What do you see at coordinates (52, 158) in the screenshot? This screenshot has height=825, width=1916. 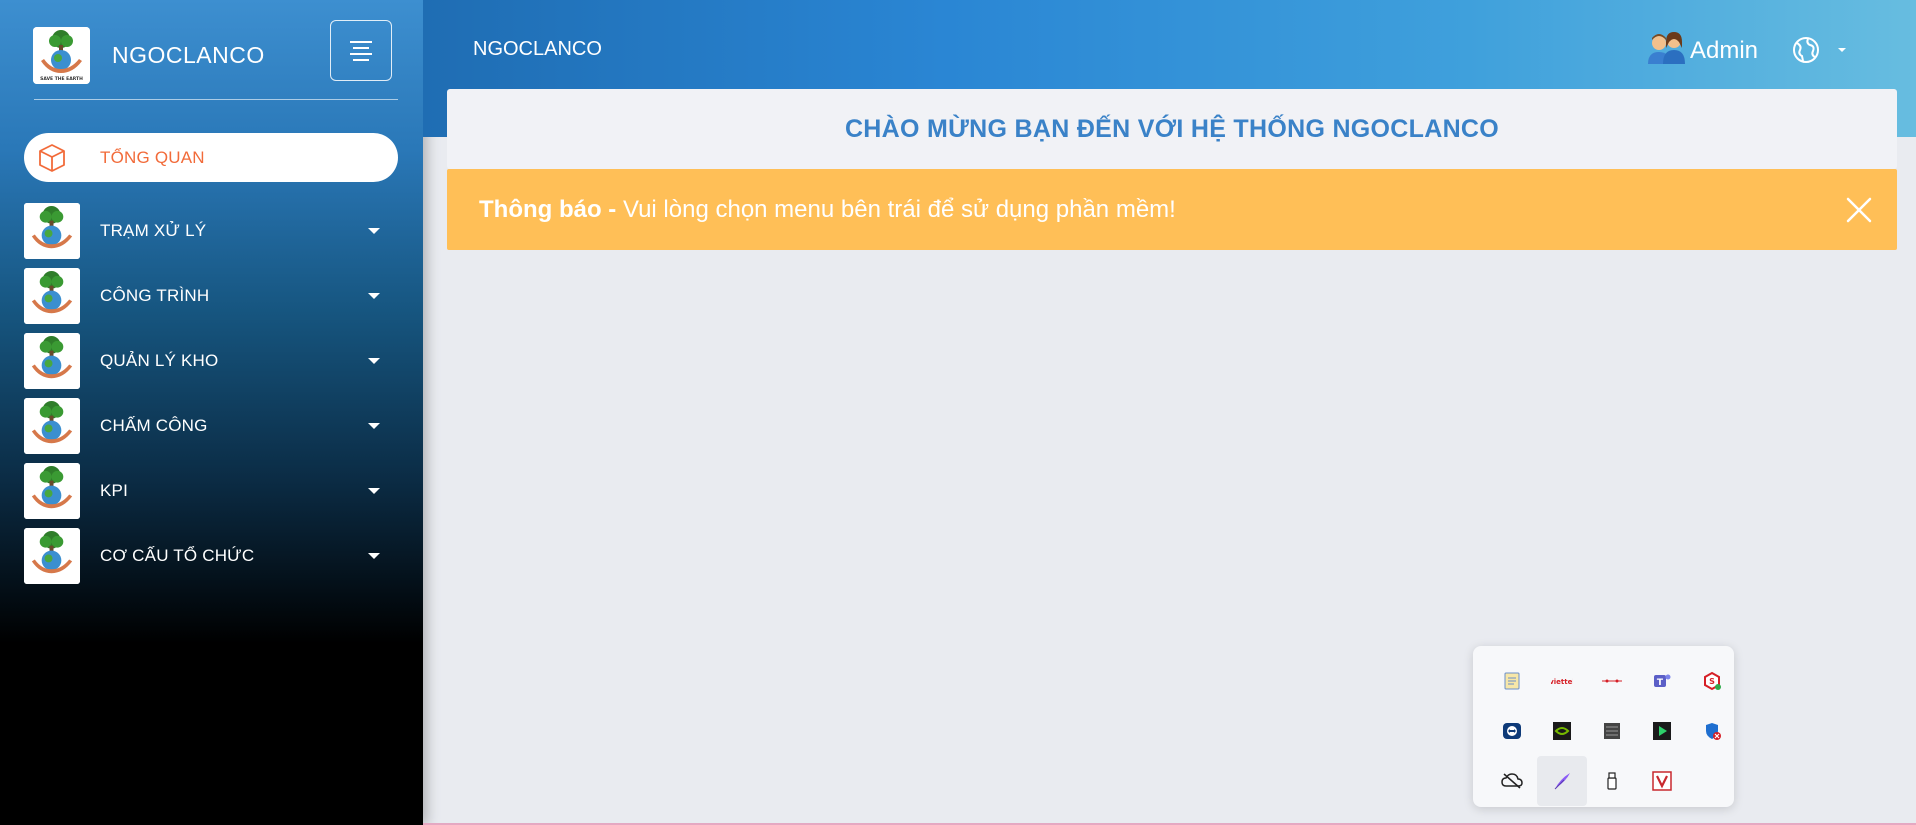 I see `cube-icon` at bounding box center [52, 158].